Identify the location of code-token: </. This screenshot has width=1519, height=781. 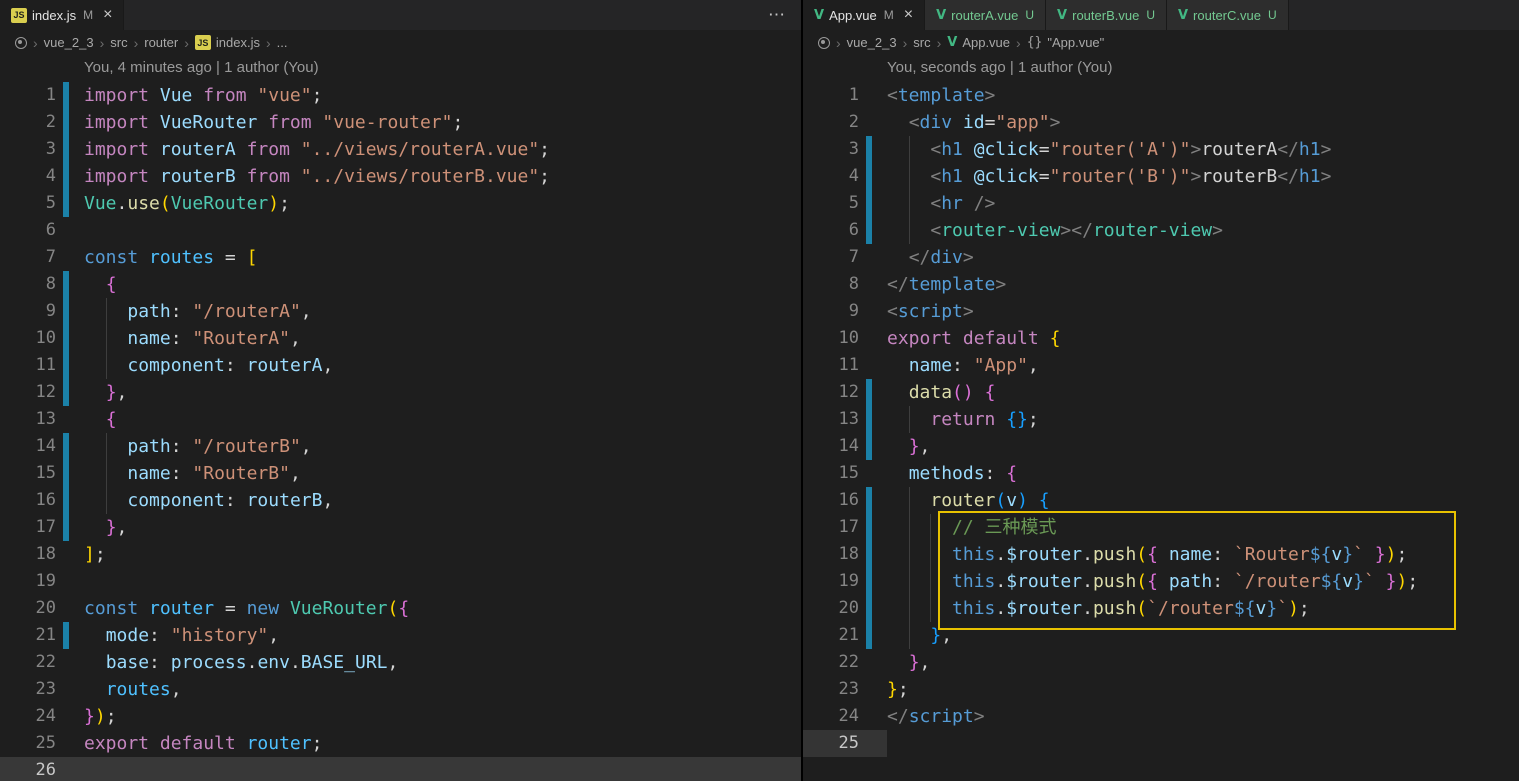
(898, 284).